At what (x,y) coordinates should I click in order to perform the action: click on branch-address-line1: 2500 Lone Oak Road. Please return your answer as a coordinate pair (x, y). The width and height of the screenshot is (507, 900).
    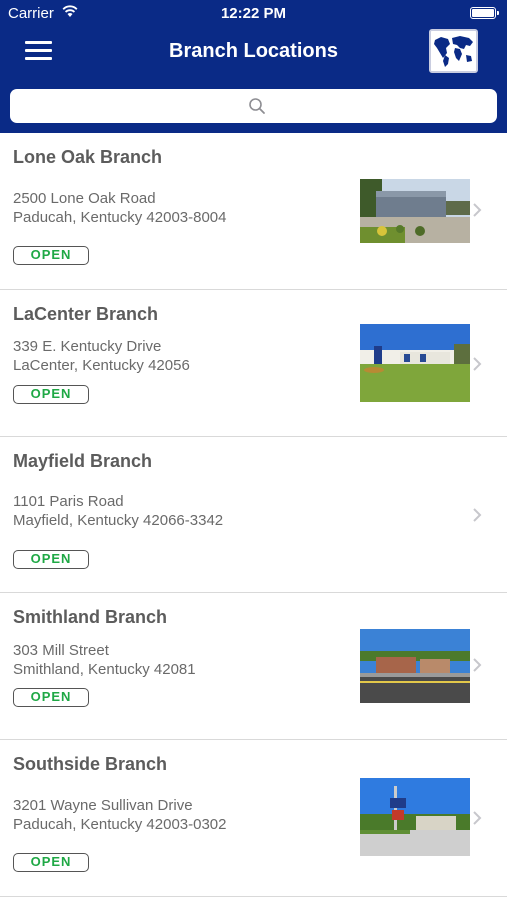
    Looking at the image, I should click on (84, 198).